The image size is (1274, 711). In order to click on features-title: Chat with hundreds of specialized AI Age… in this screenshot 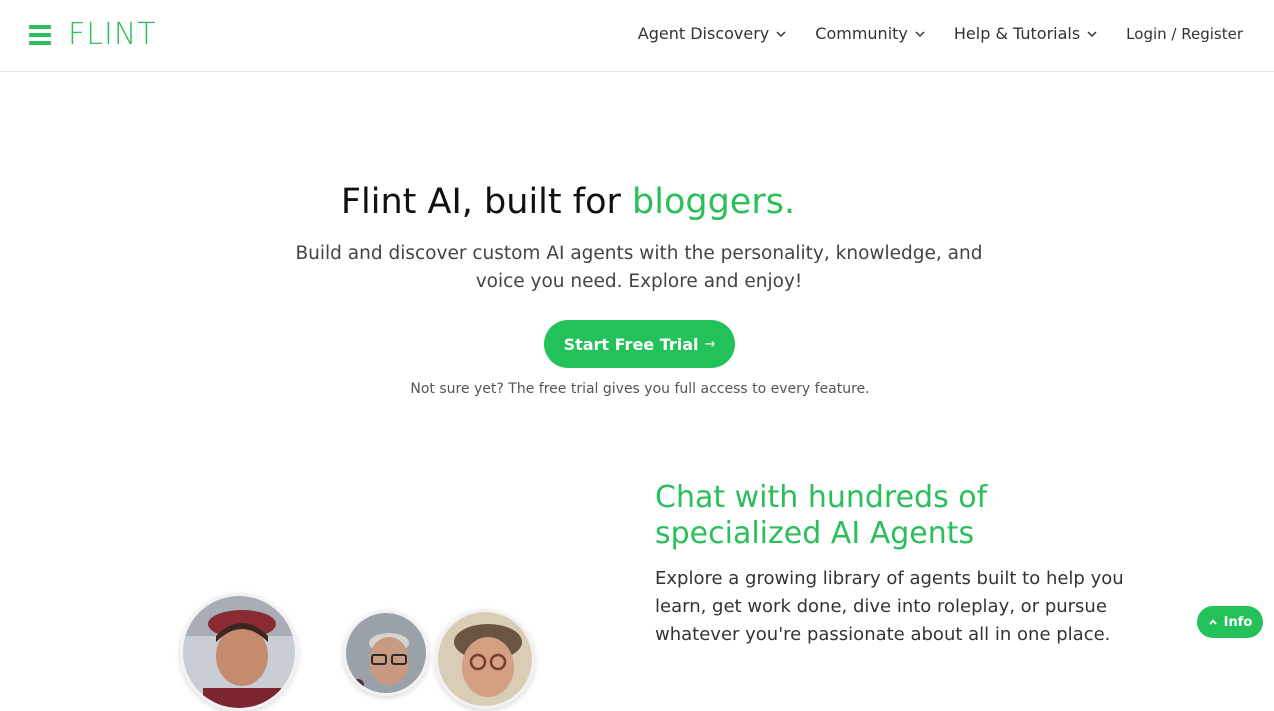, I will do `click(821, 515)`.